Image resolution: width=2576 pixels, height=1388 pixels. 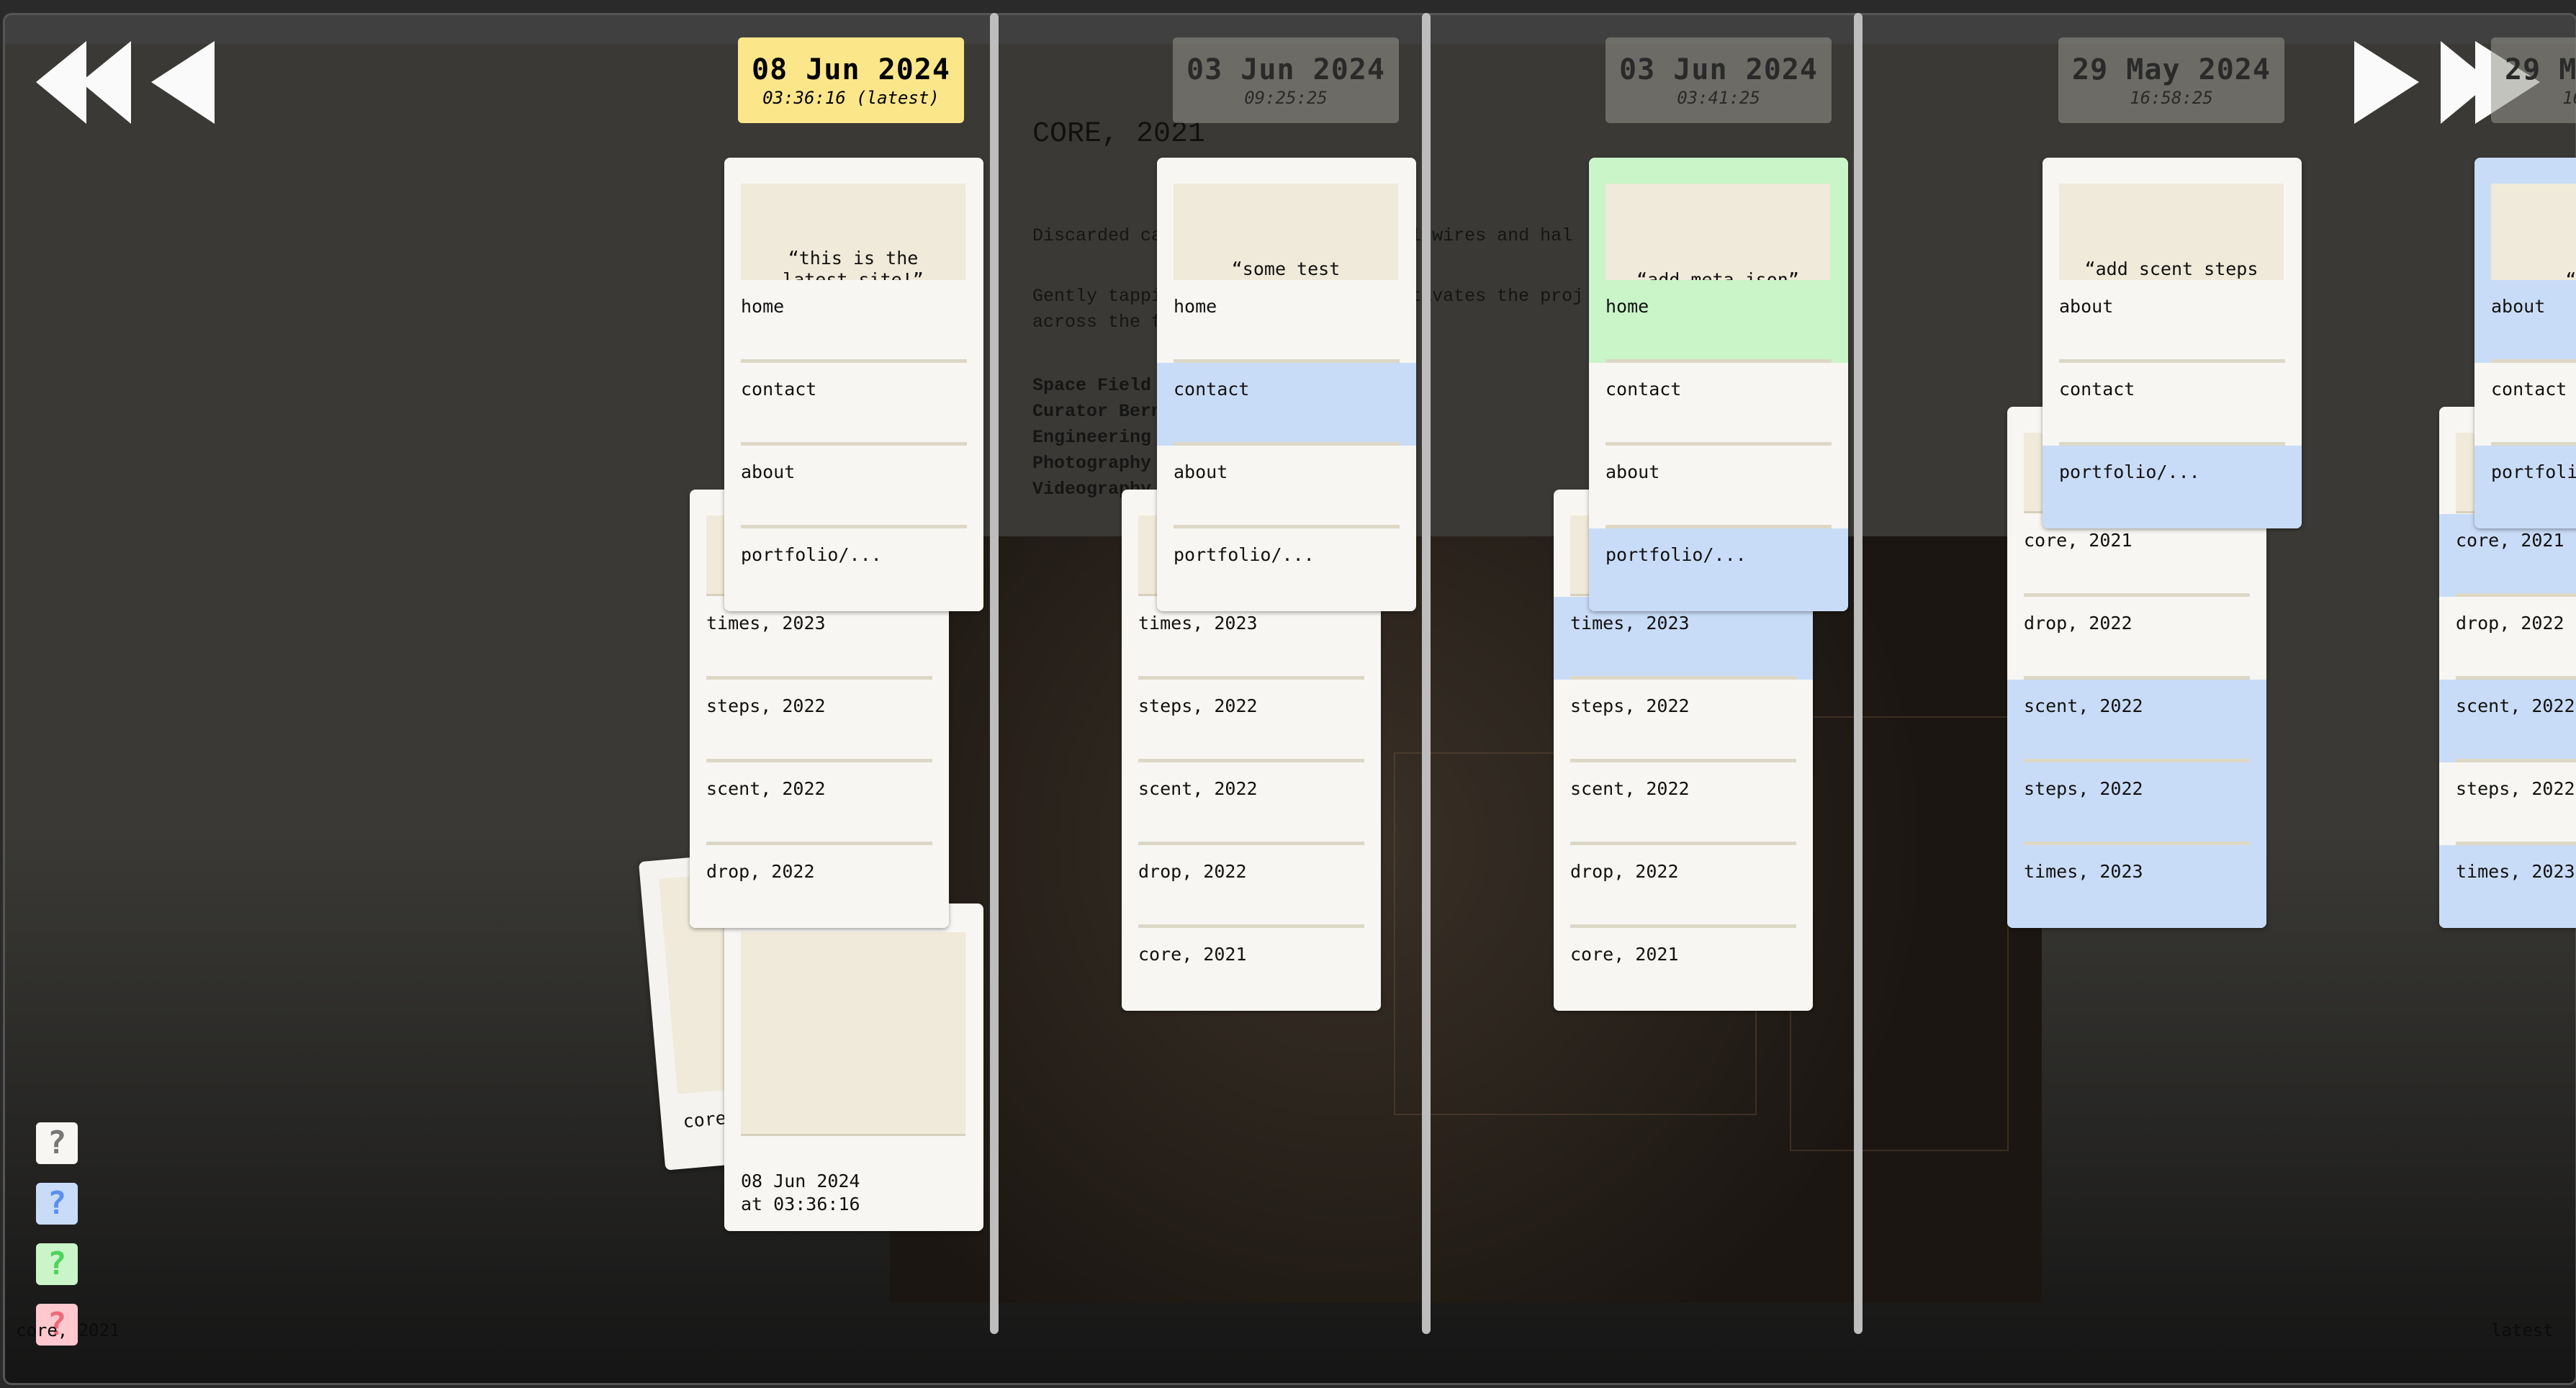 What do you see at coordinates (800, 1181) in the screenshot?
I see `stack-date: 08 Jun 2024` at bounding box center [800, 1181].